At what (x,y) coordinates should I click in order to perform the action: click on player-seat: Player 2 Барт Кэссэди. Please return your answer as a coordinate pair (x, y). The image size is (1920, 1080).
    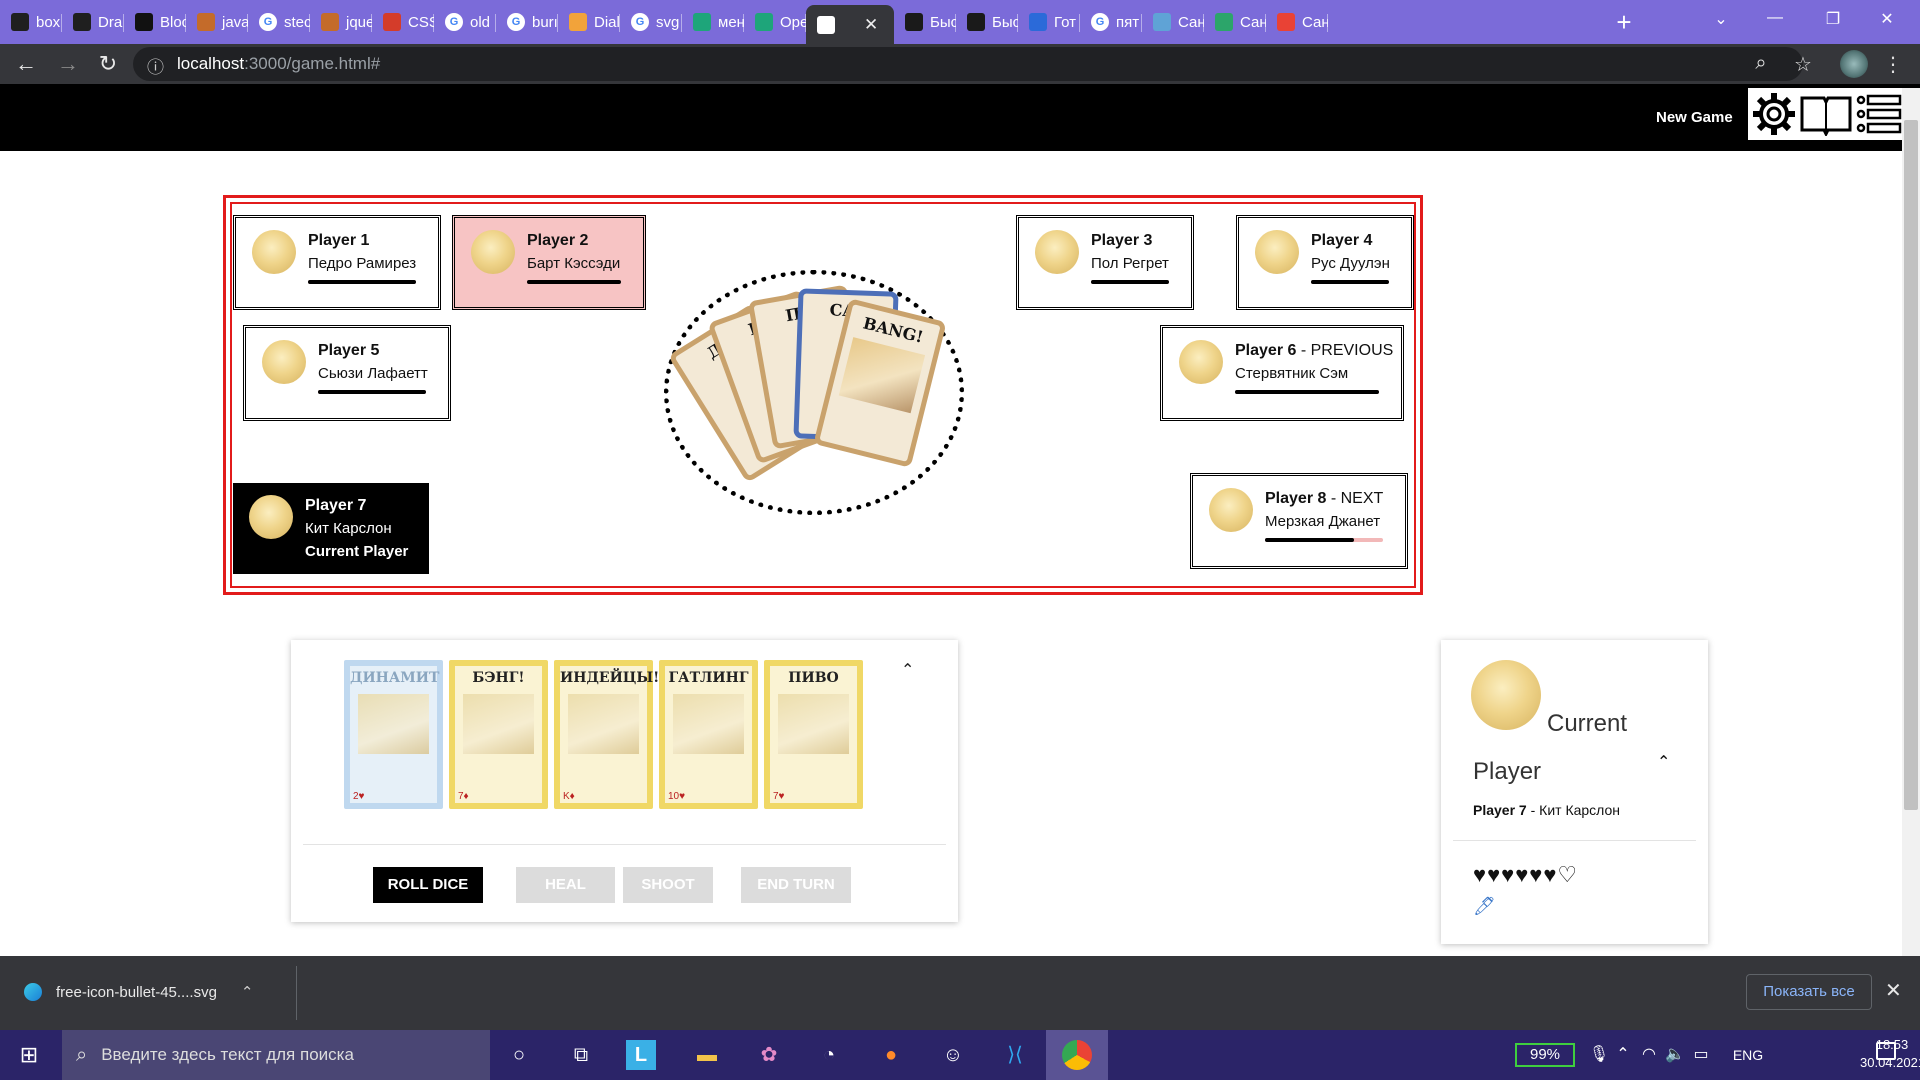
    Looking at the image, I should click on (549, 262).